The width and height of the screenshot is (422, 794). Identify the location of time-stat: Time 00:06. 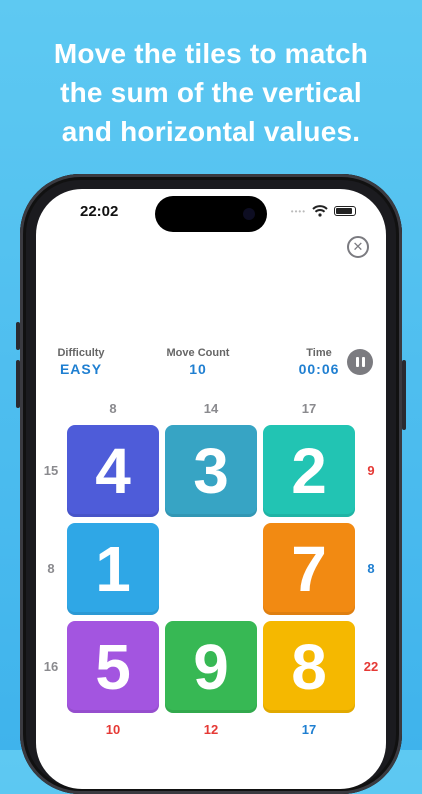
(319, 362).